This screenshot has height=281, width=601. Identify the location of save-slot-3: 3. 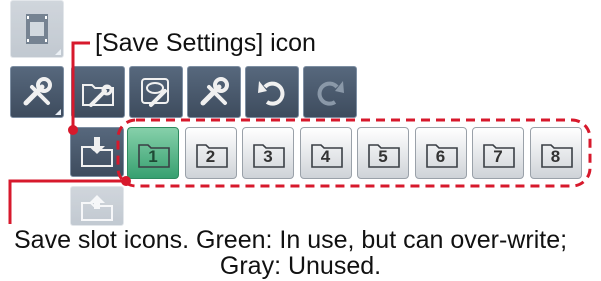
(268, 153).